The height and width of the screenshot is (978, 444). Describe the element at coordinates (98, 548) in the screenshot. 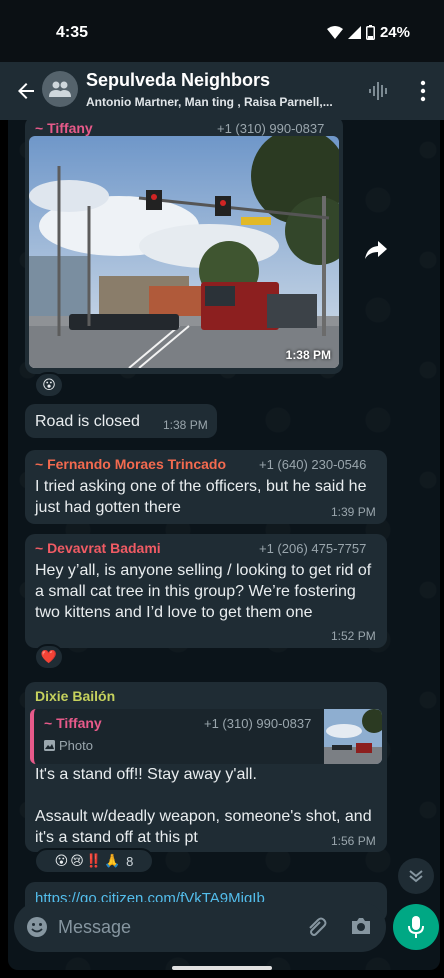

I see `sender-name: ~ Devavrat Badami` at that location.